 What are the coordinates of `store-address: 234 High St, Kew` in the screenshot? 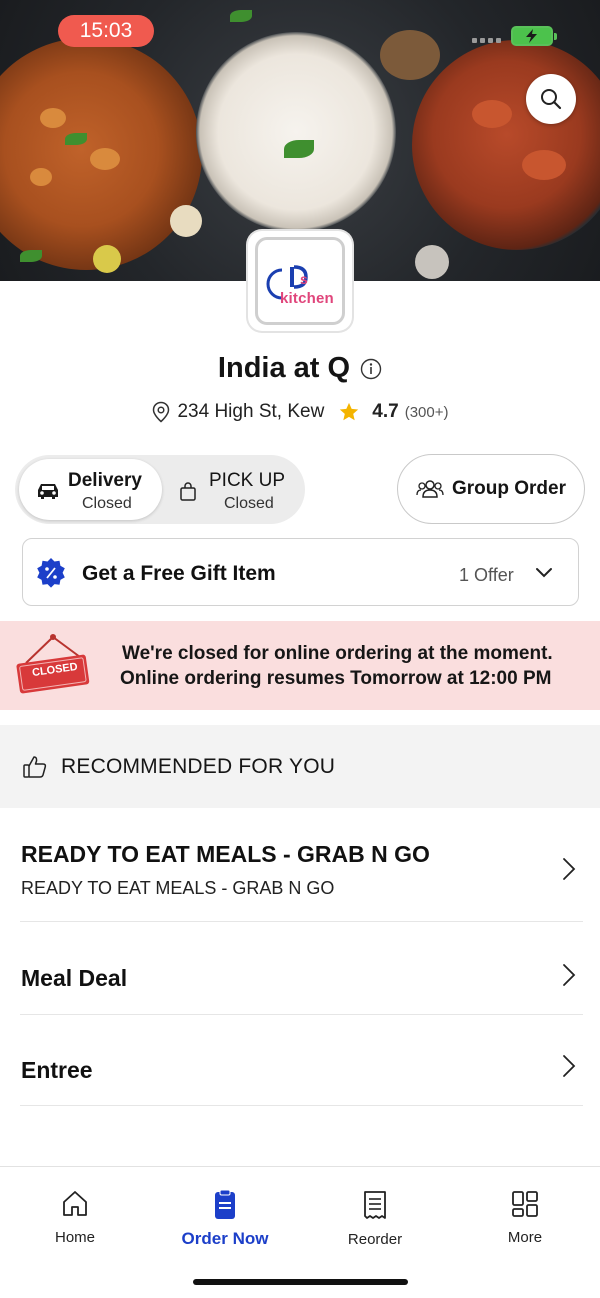 It's located at (251, 411).